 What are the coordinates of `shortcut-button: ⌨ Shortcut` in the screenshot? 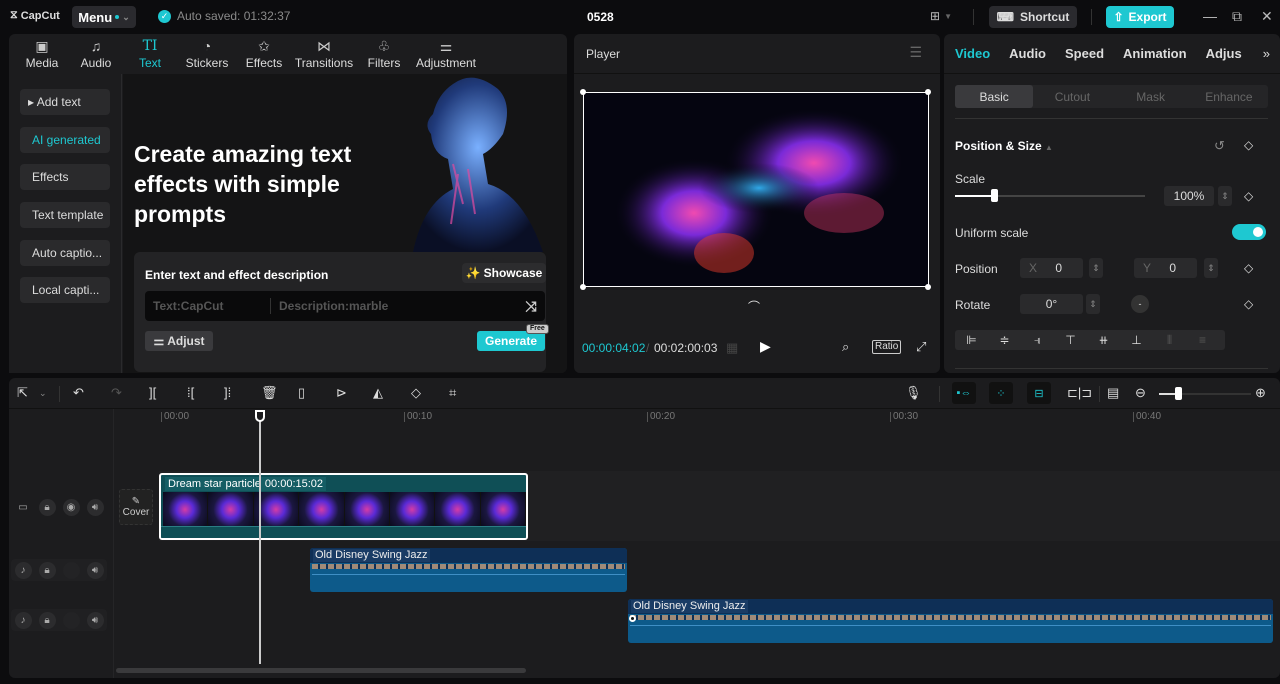 It's located at (1033, 17).